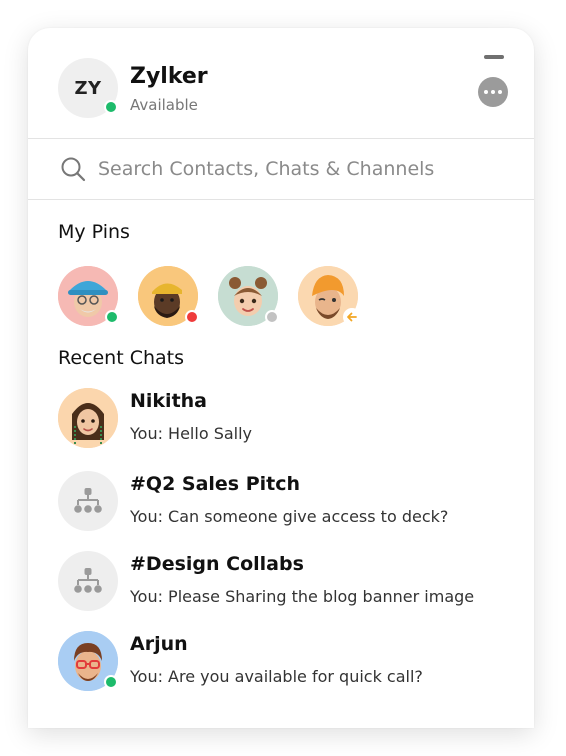  Describe the element at coordinates (215, 484) in the screenshot. I see `chat-name: #Q2 Sales Pitch` at that location.